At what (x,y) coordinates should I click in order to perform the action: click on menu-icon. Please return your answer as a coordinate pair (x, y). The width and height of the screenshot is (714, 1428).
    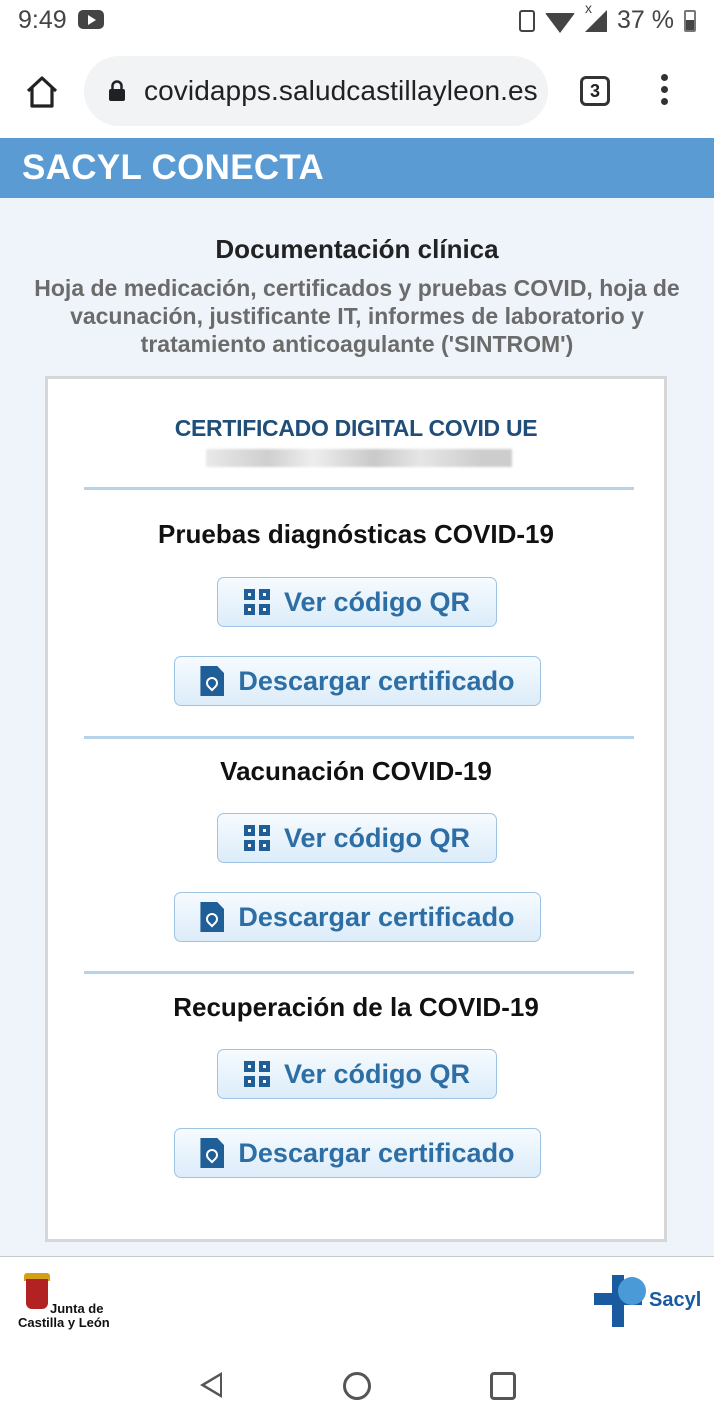
    Looking at the image, I should click on (664, 92).